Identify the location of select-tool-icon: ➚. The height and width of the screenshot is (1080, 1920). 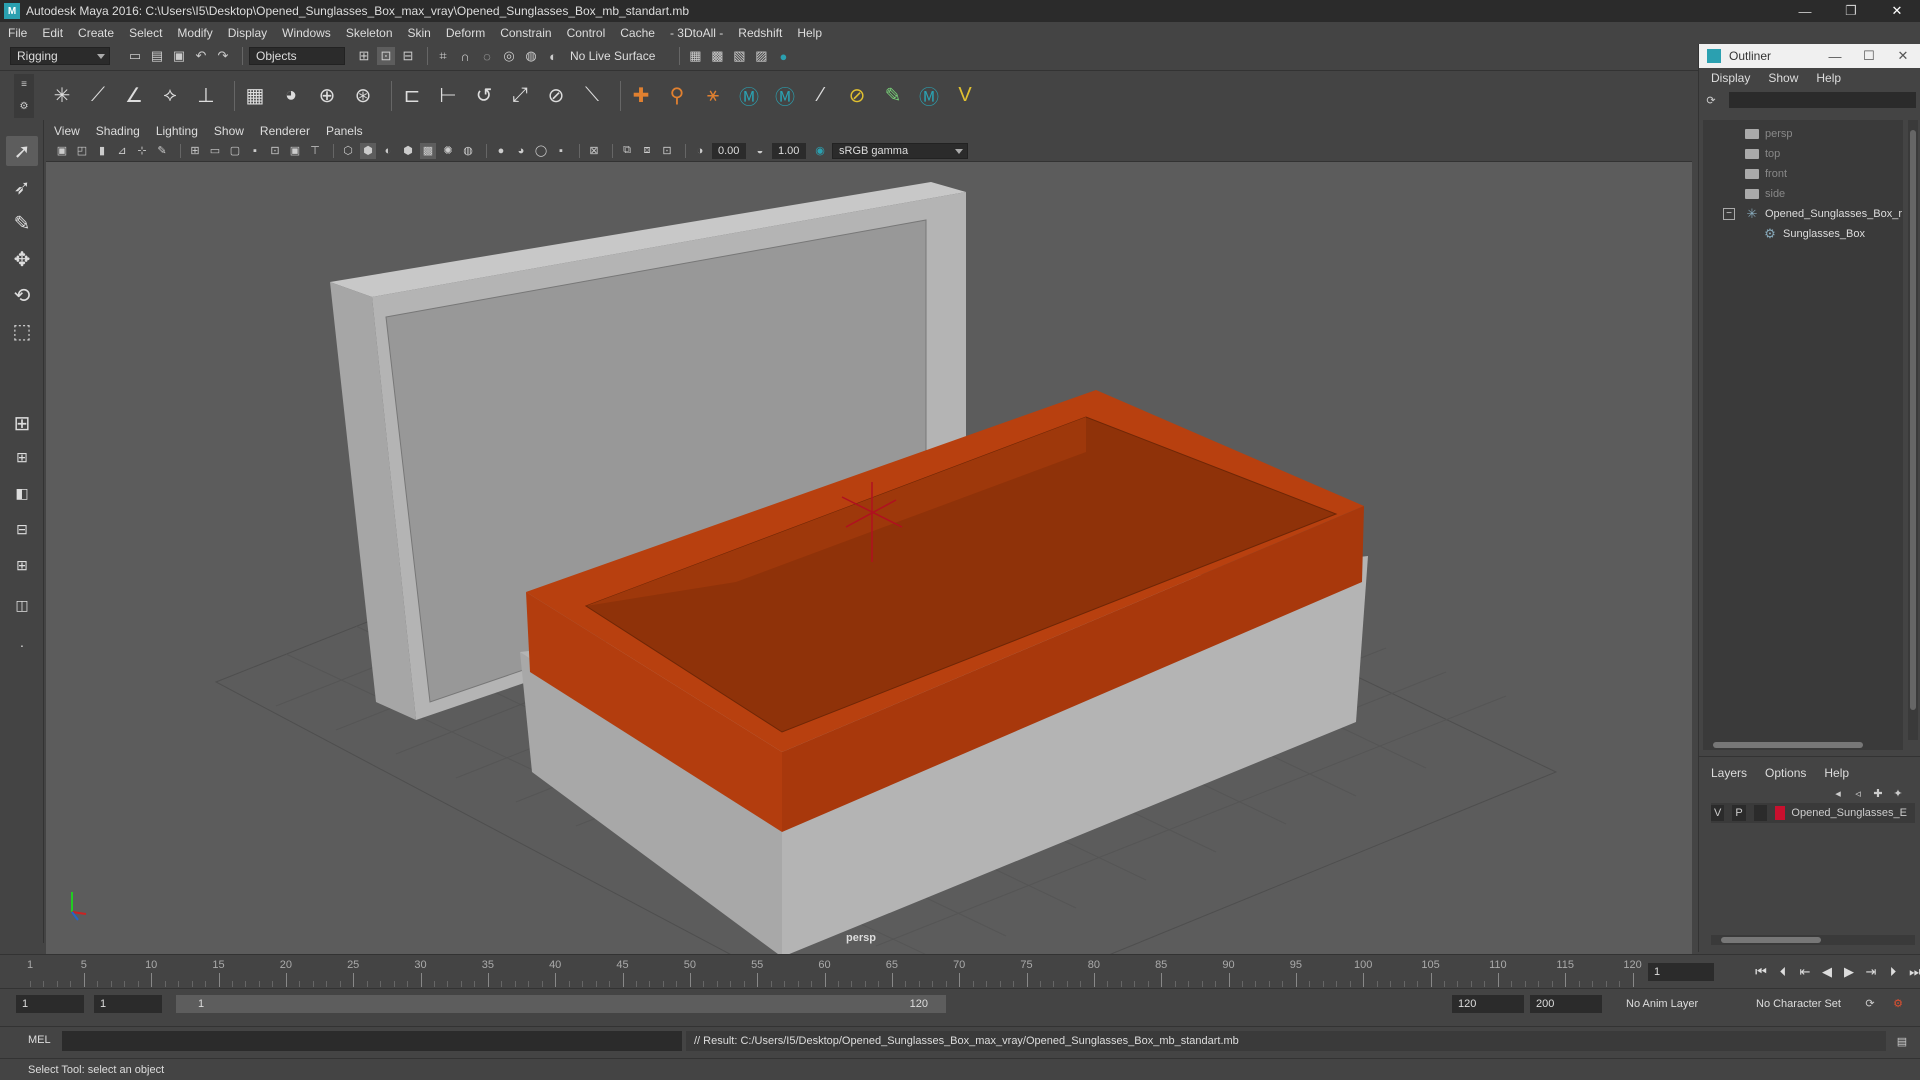
(22, 151).